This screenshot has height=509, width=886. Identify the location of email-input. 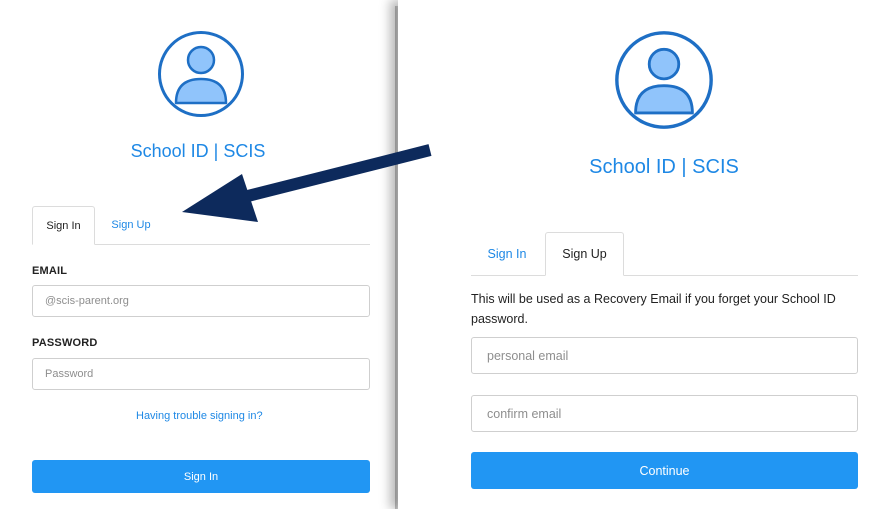
(201, 301).